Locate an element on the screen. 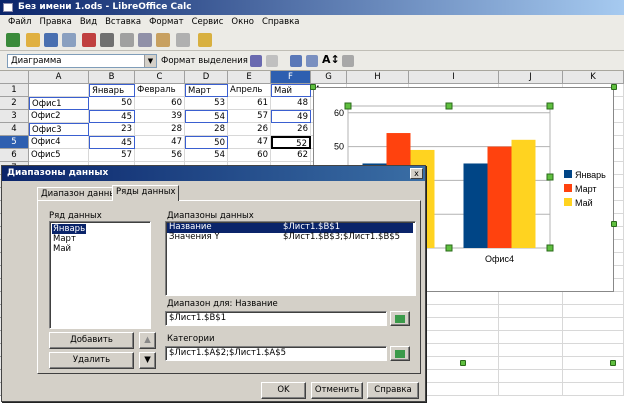 The image size is (624, 409). remove-series-button: Удалить is located at coordinates (91, 360).